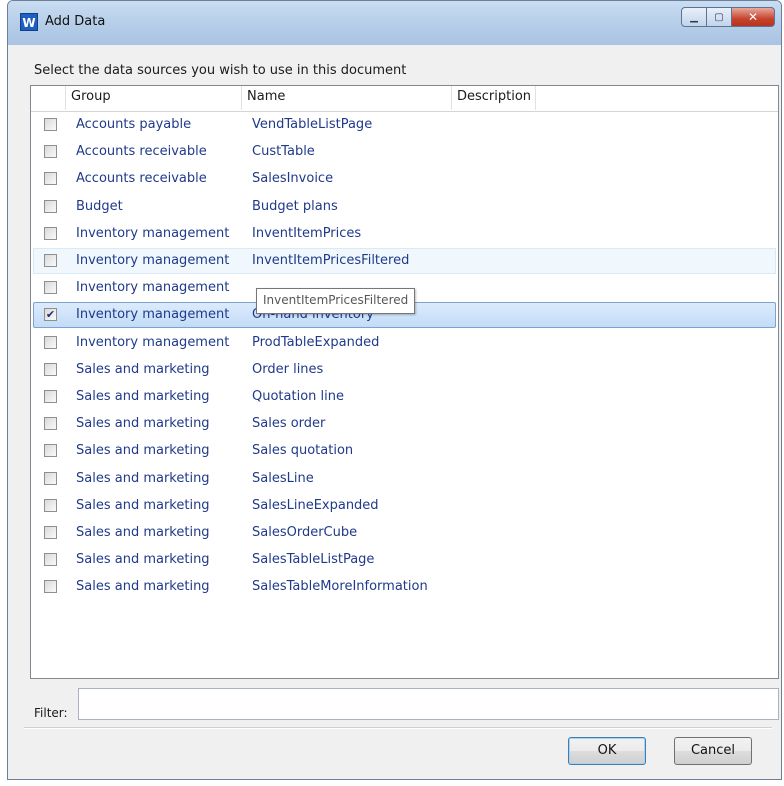 The image size is (784, 786). Describe the element at coordinates (154, 98) in the screenshot. I see `column-header-group: Group` at that location.